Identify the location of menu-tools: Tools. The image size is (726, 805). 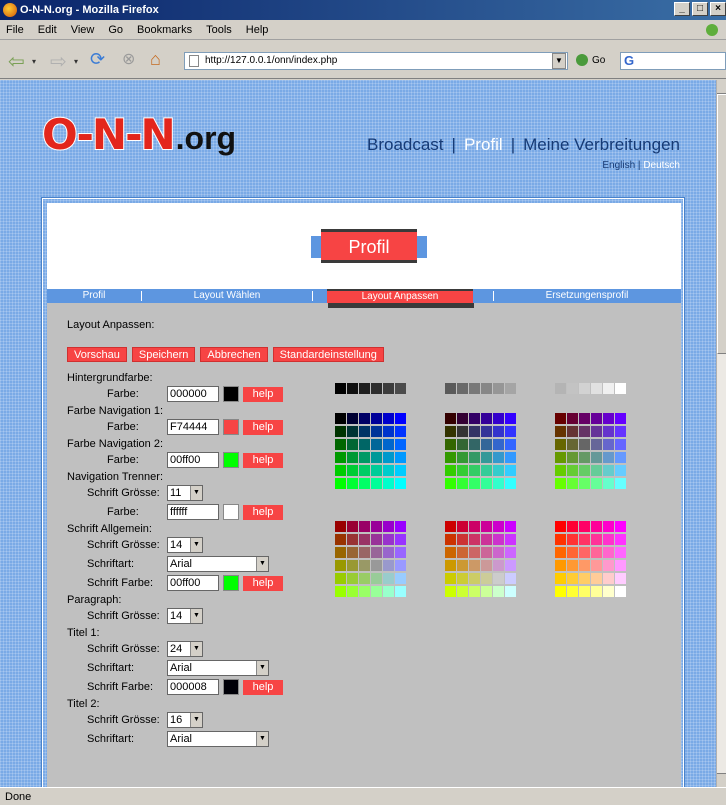
(219, 30).